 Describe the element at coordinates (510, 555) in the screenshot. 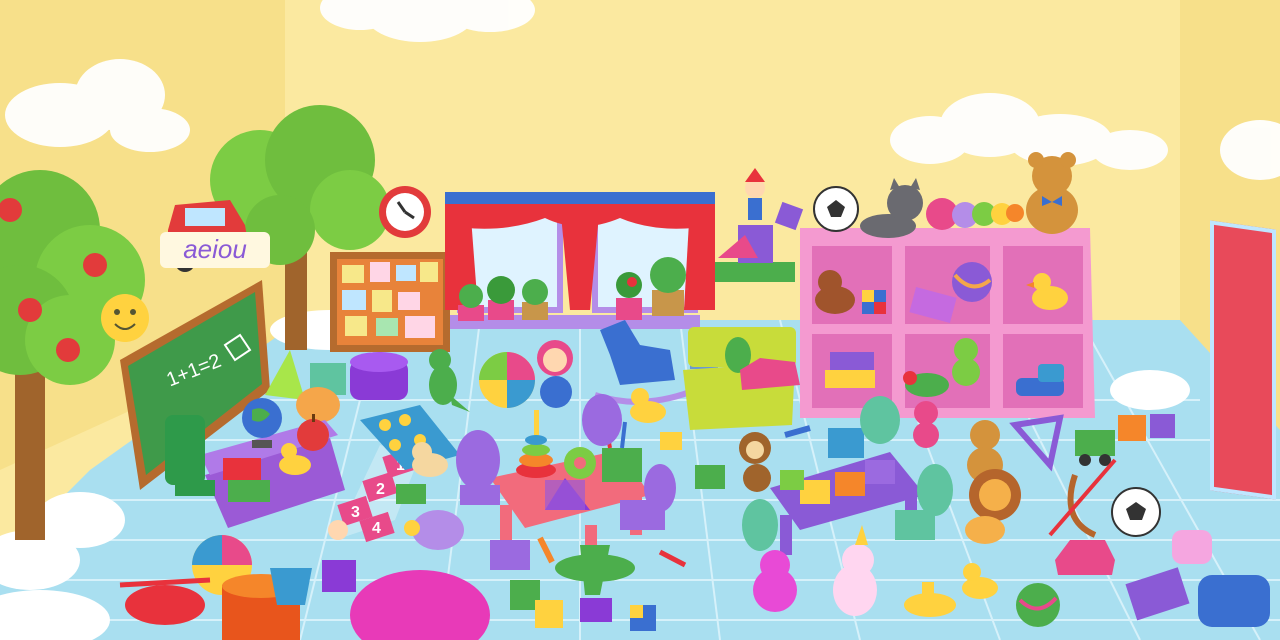

I see `chair-purple-bottom` at that location.